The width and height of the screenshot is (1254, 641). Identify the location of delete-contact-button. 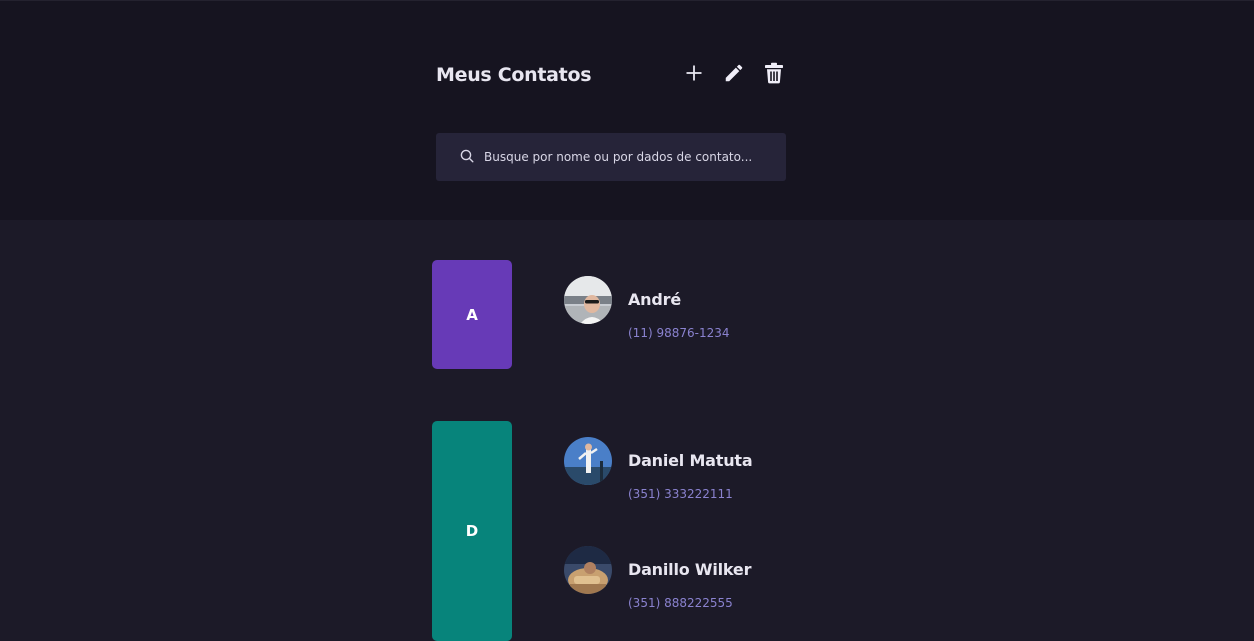
(774, 73).